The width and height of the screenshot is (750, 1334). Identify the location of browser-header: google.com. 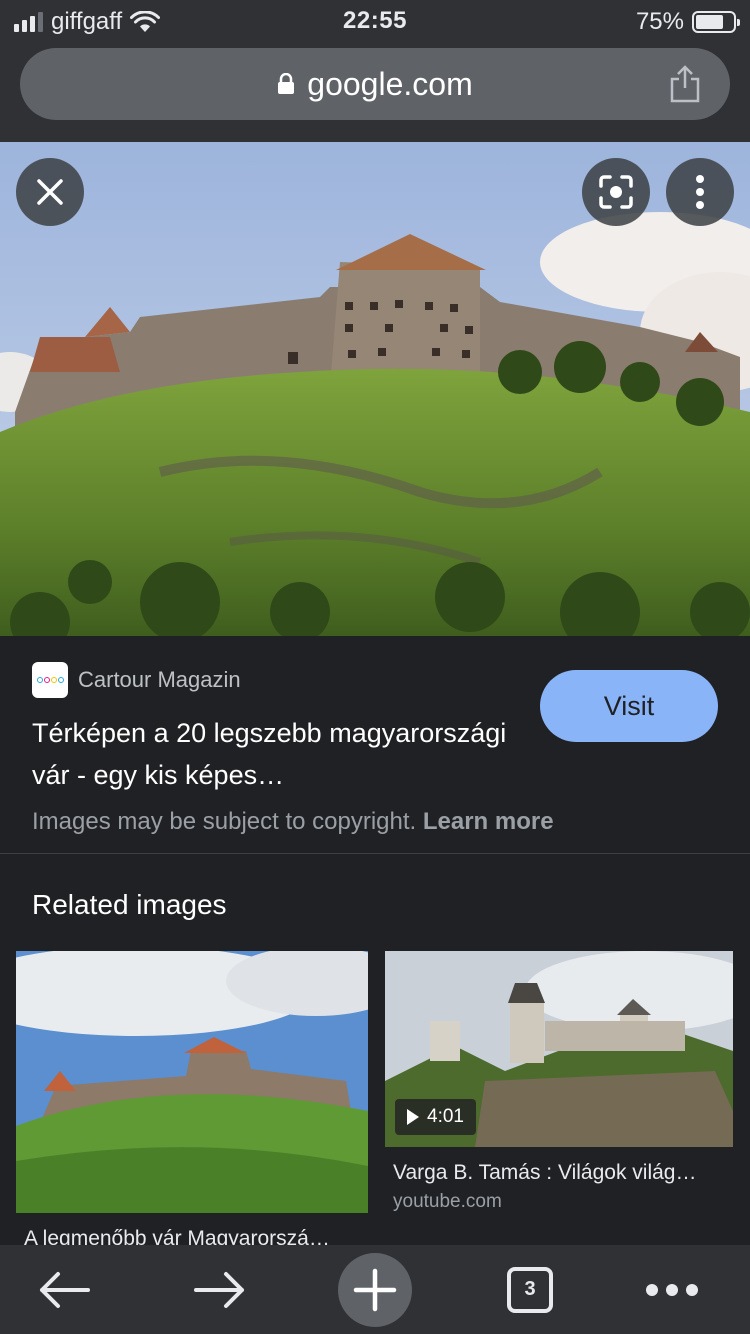
(375, 92).